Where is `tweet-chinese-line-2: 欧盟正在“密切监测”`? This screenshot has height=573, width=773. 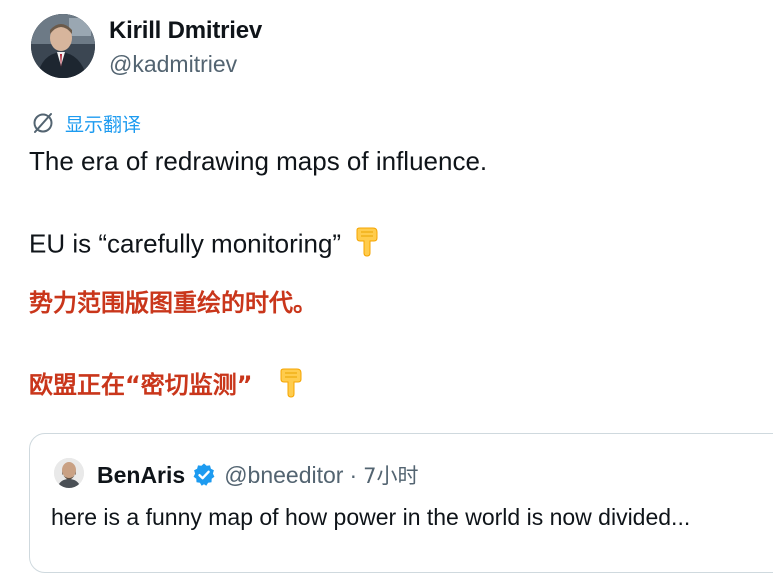
tweet-chinese-line-2: 欧盟正在“密切监测” is located at coordinates (167, 385).